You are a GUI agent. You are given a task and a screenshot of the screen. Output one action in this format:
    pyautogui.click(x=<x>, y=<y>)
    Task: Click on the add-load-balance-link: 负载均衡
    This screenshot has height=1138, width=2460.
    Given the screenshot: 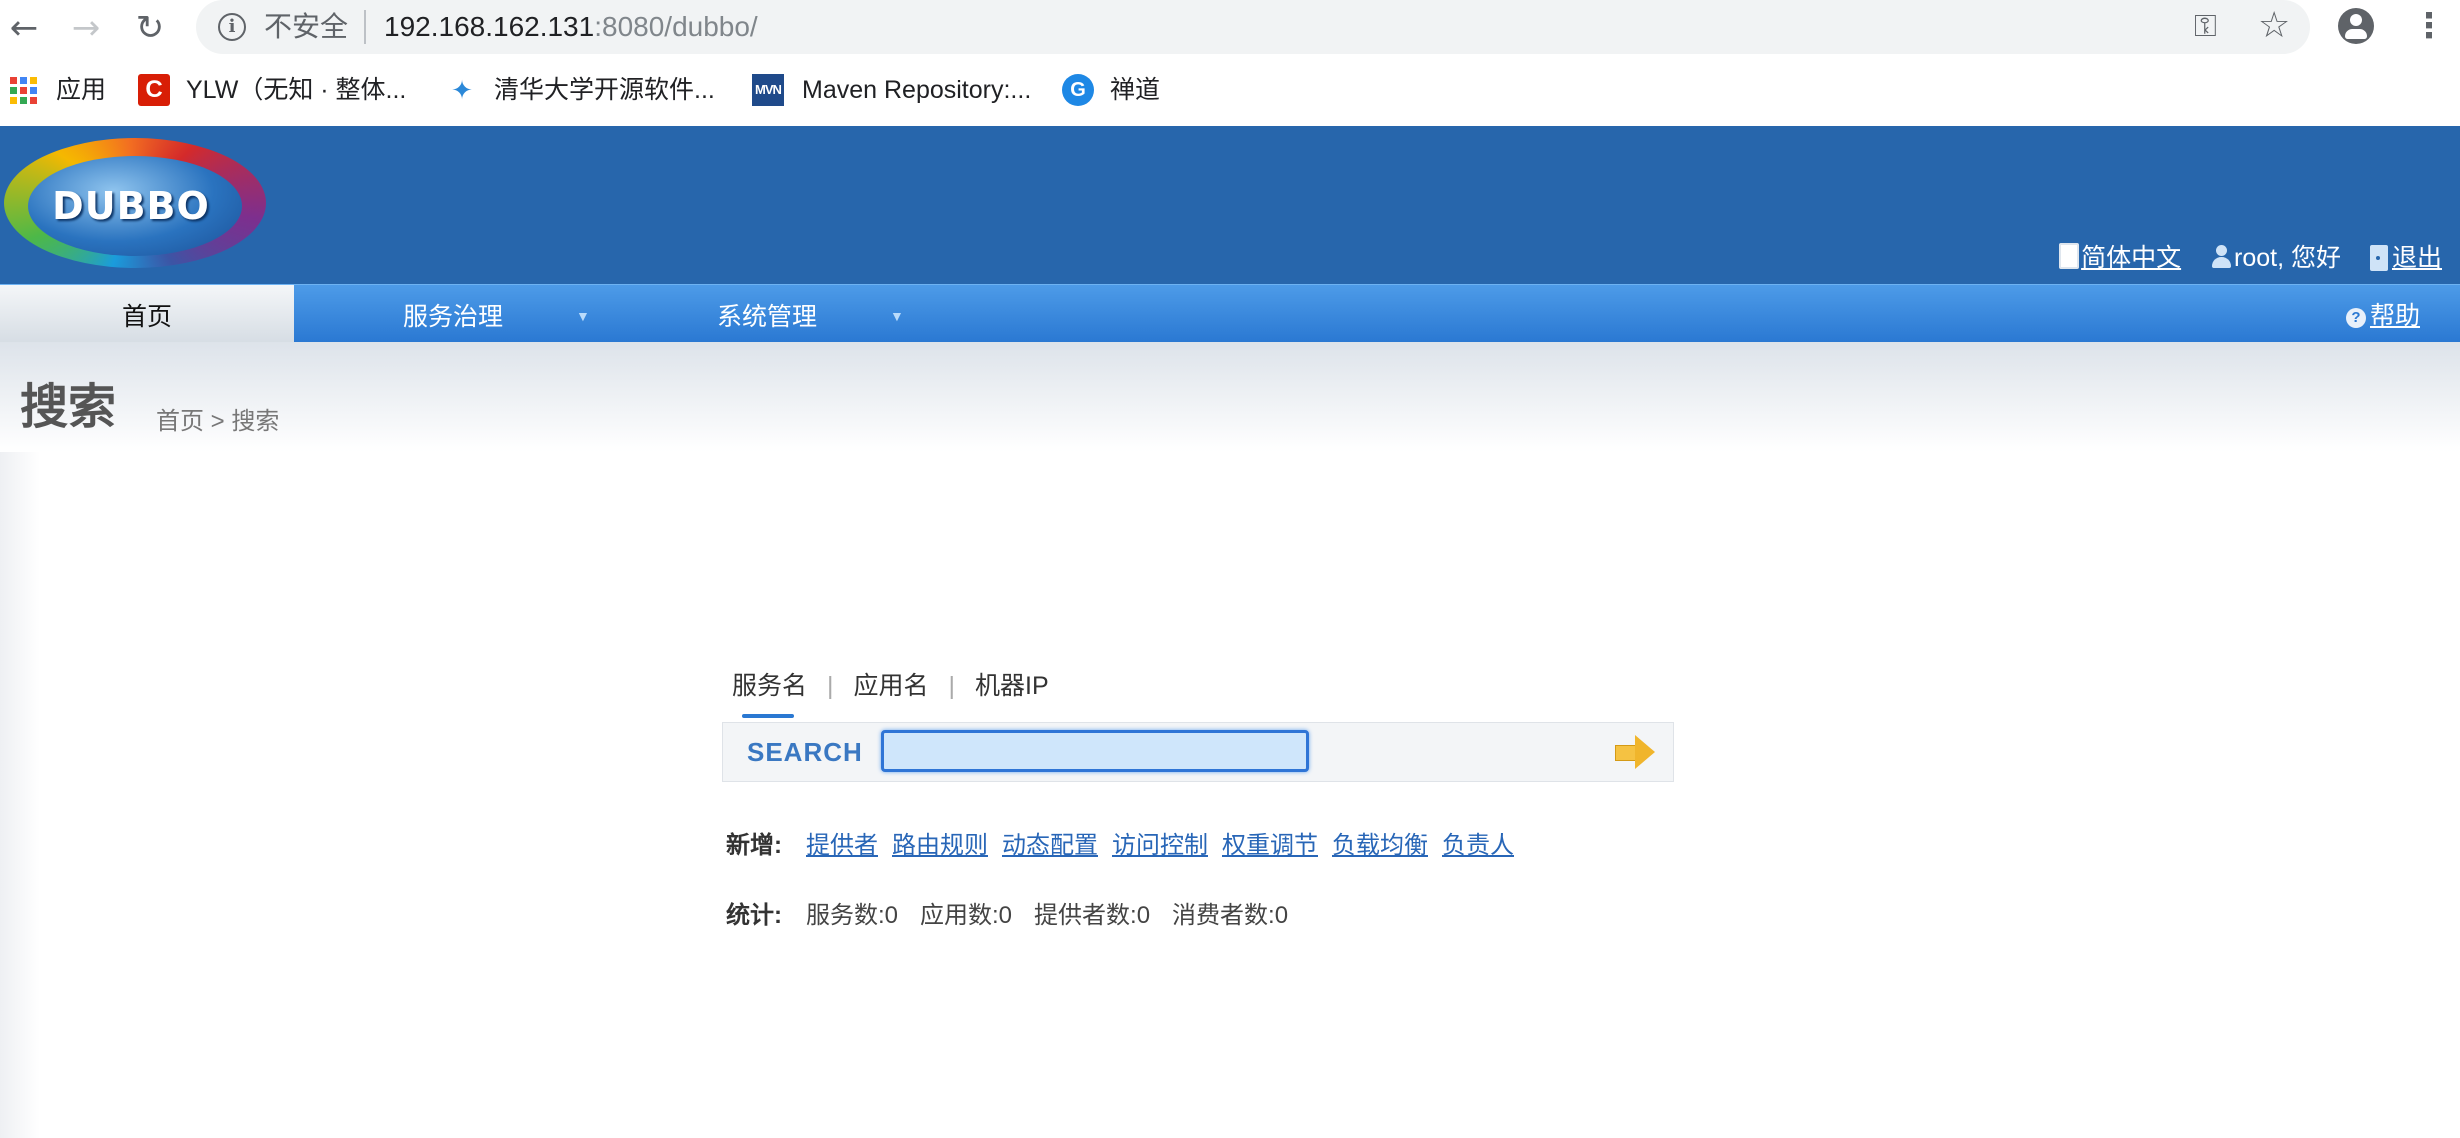 What is the action you would take?
    pyautogui.click(x=1380, y=845)
    